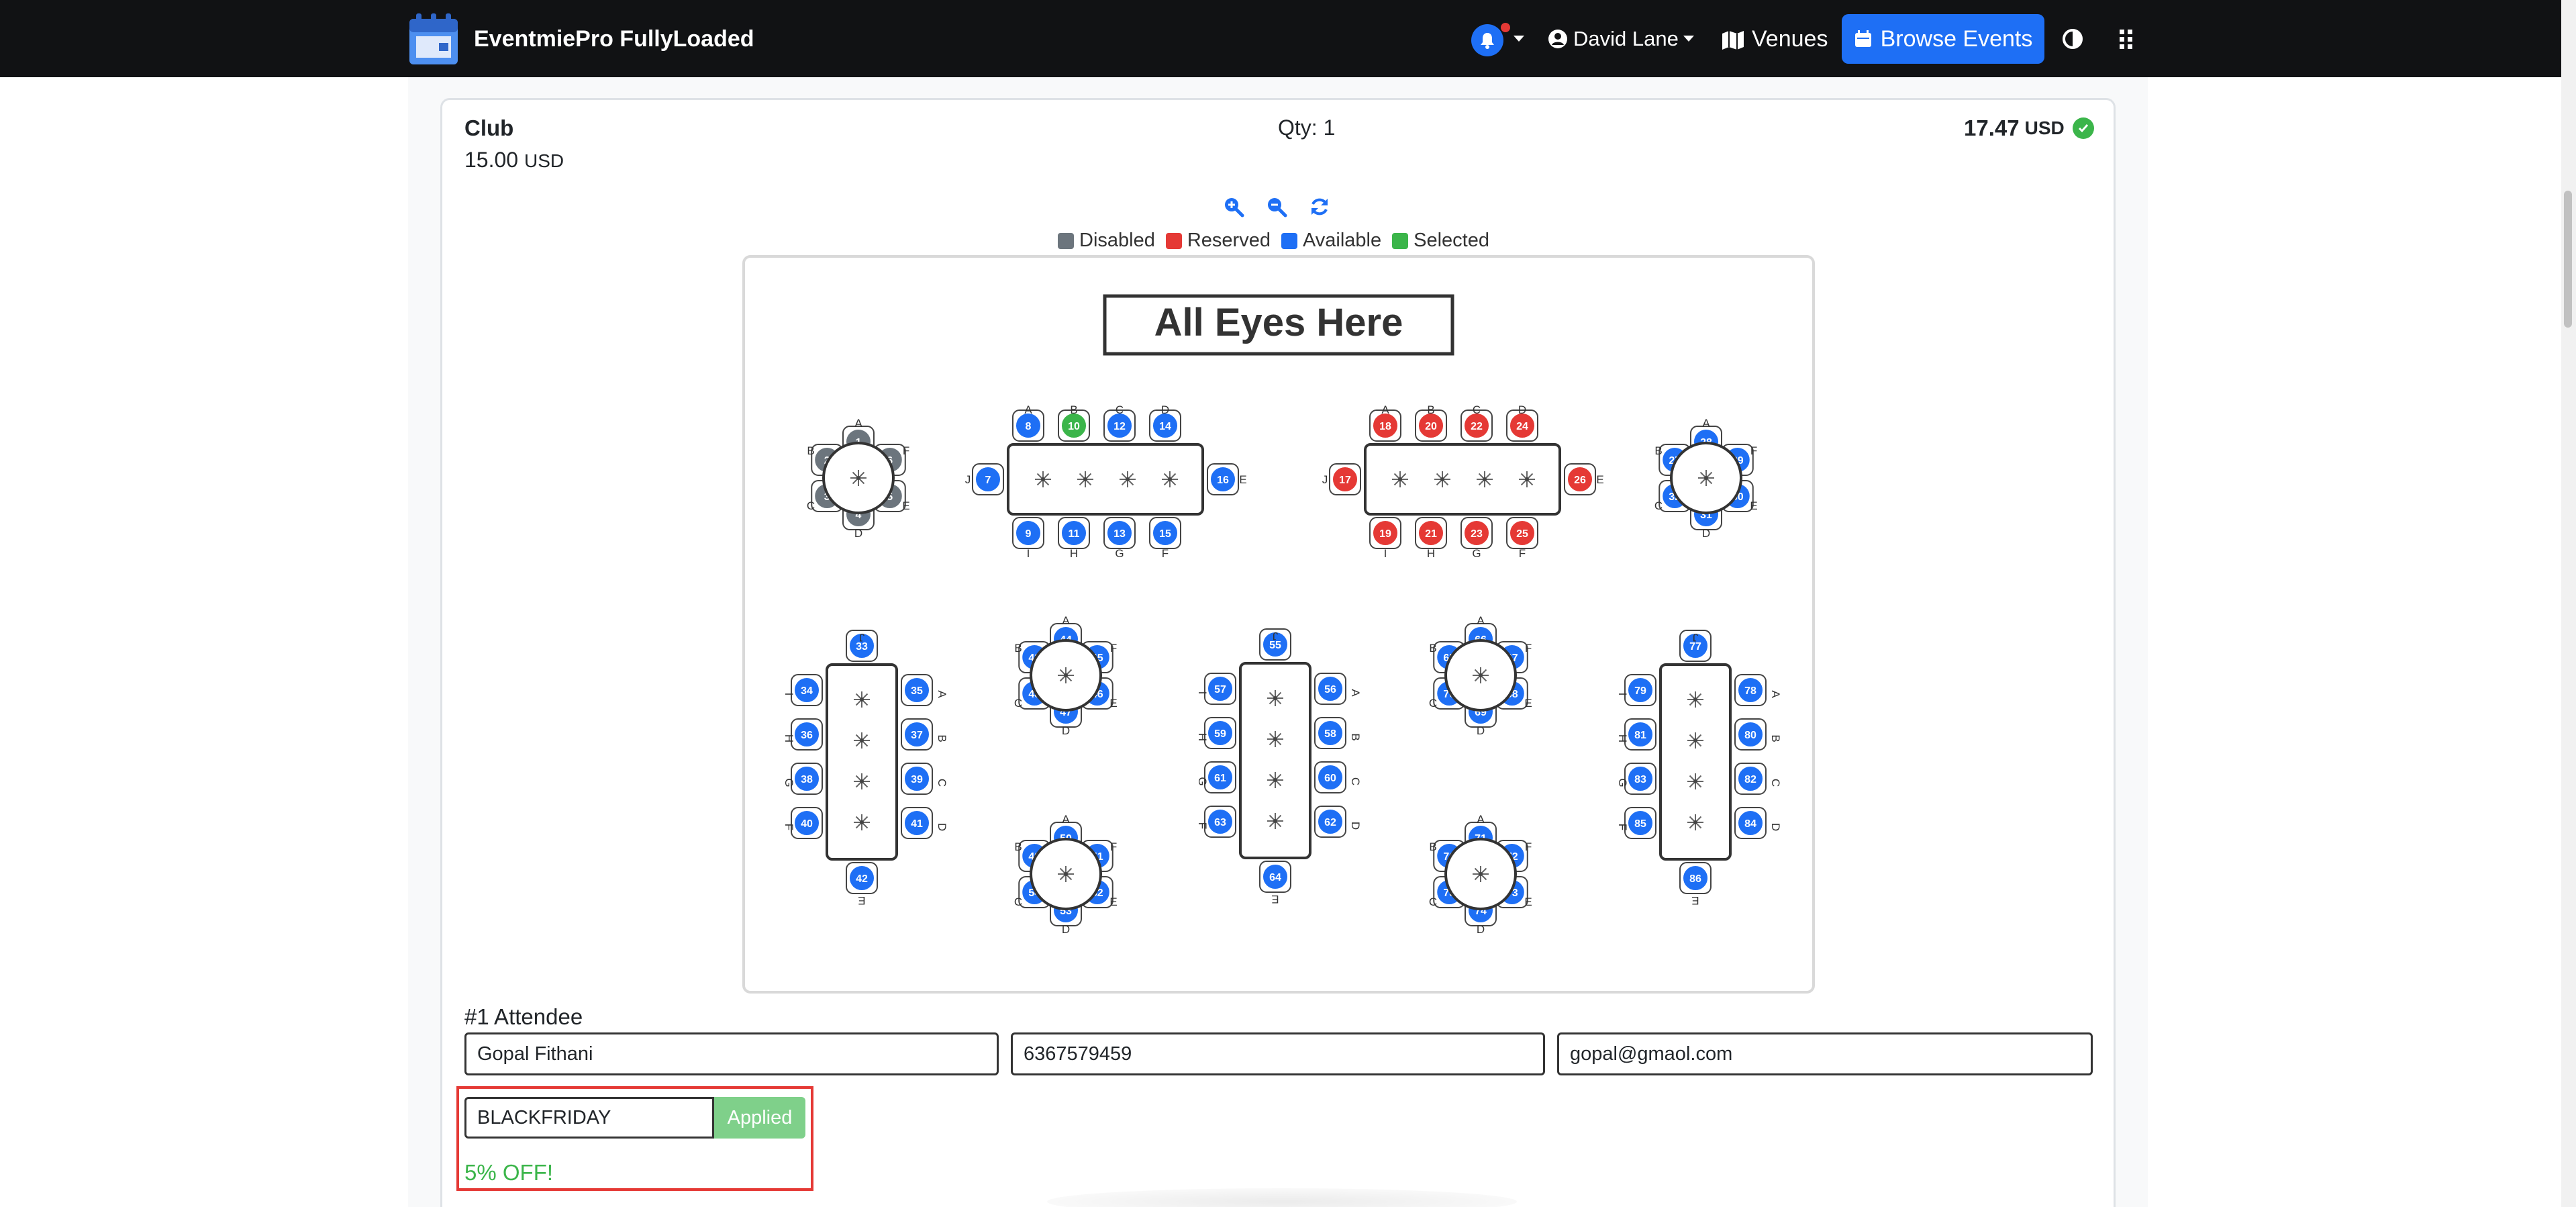  What do you see at coordinates (1640, 734) in the screenshot?
I see `seat: 81` at bounding box center [1640, 734].